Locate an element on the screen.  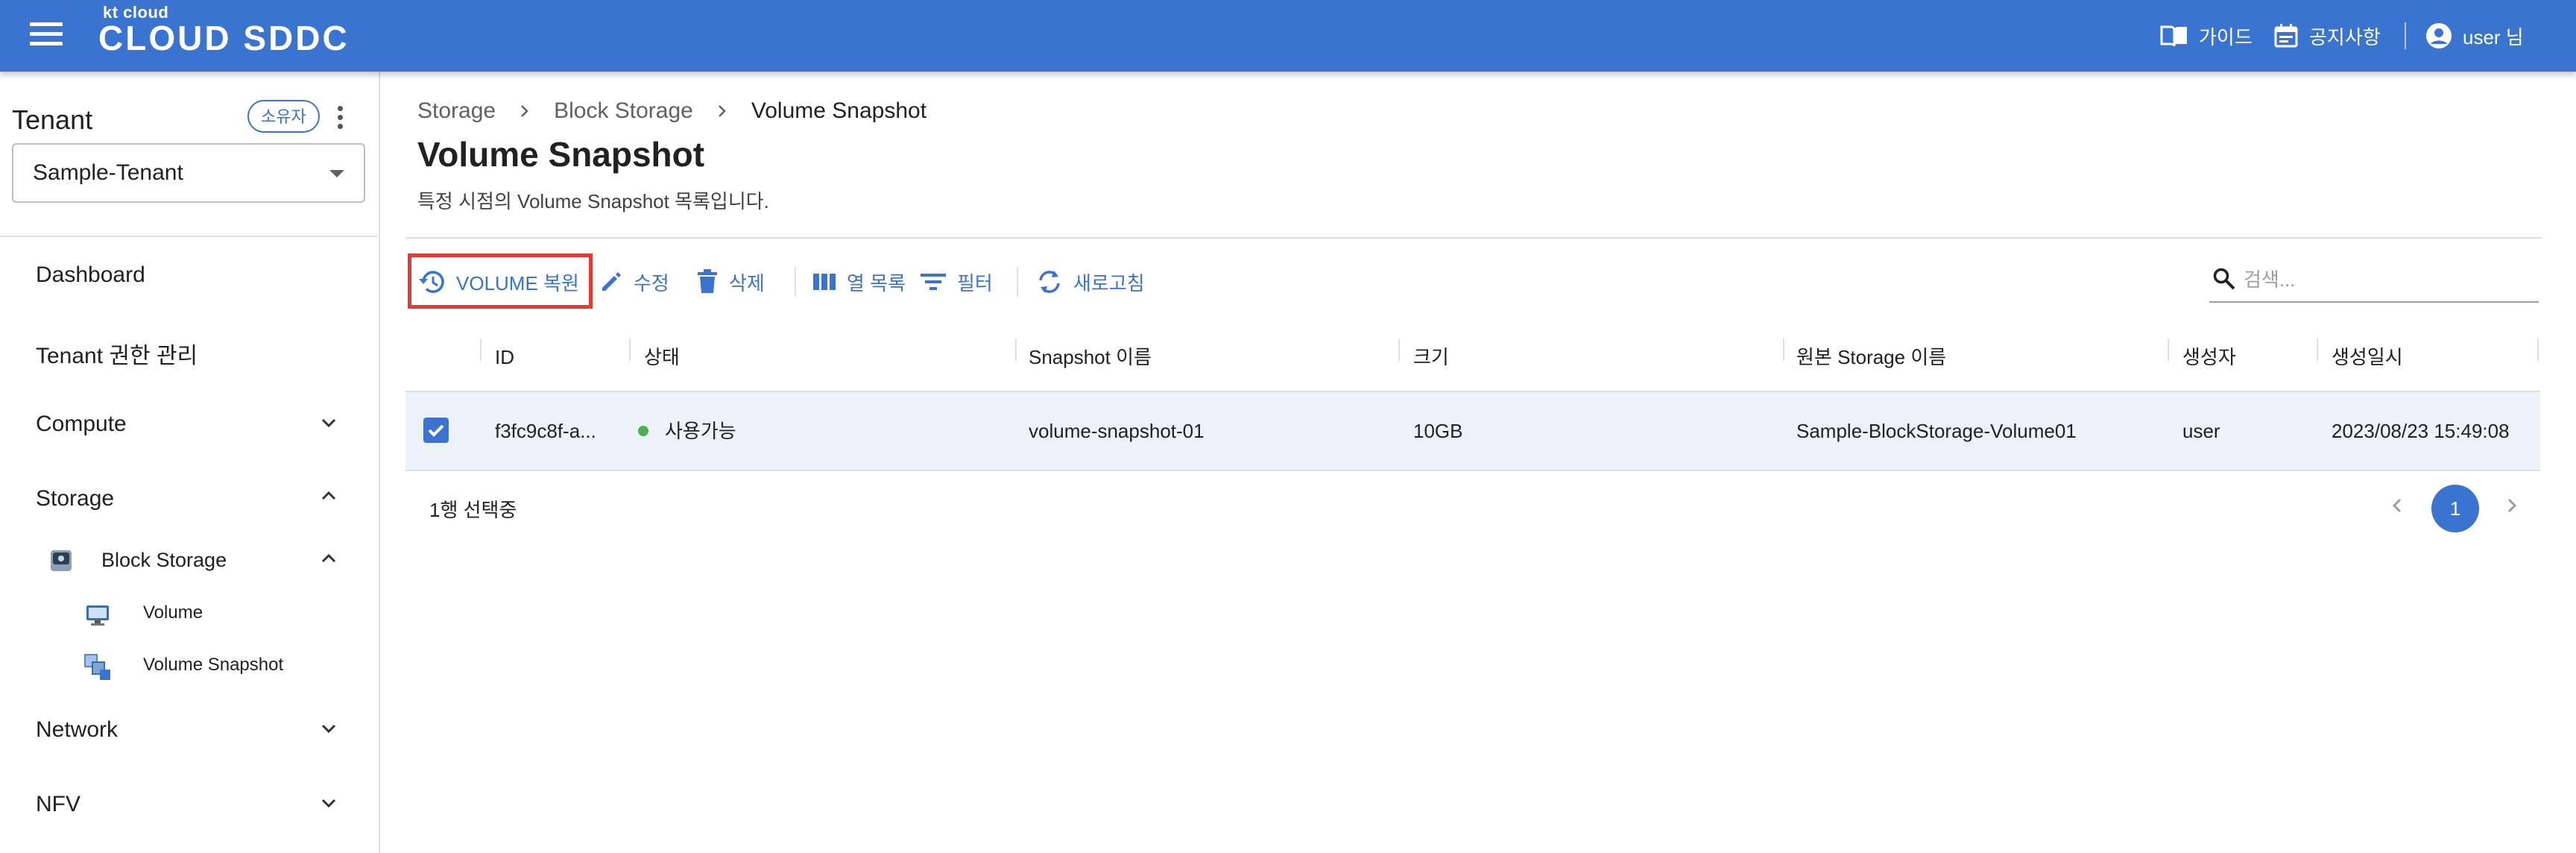
restore-icon is located at coordinates (431, 282).